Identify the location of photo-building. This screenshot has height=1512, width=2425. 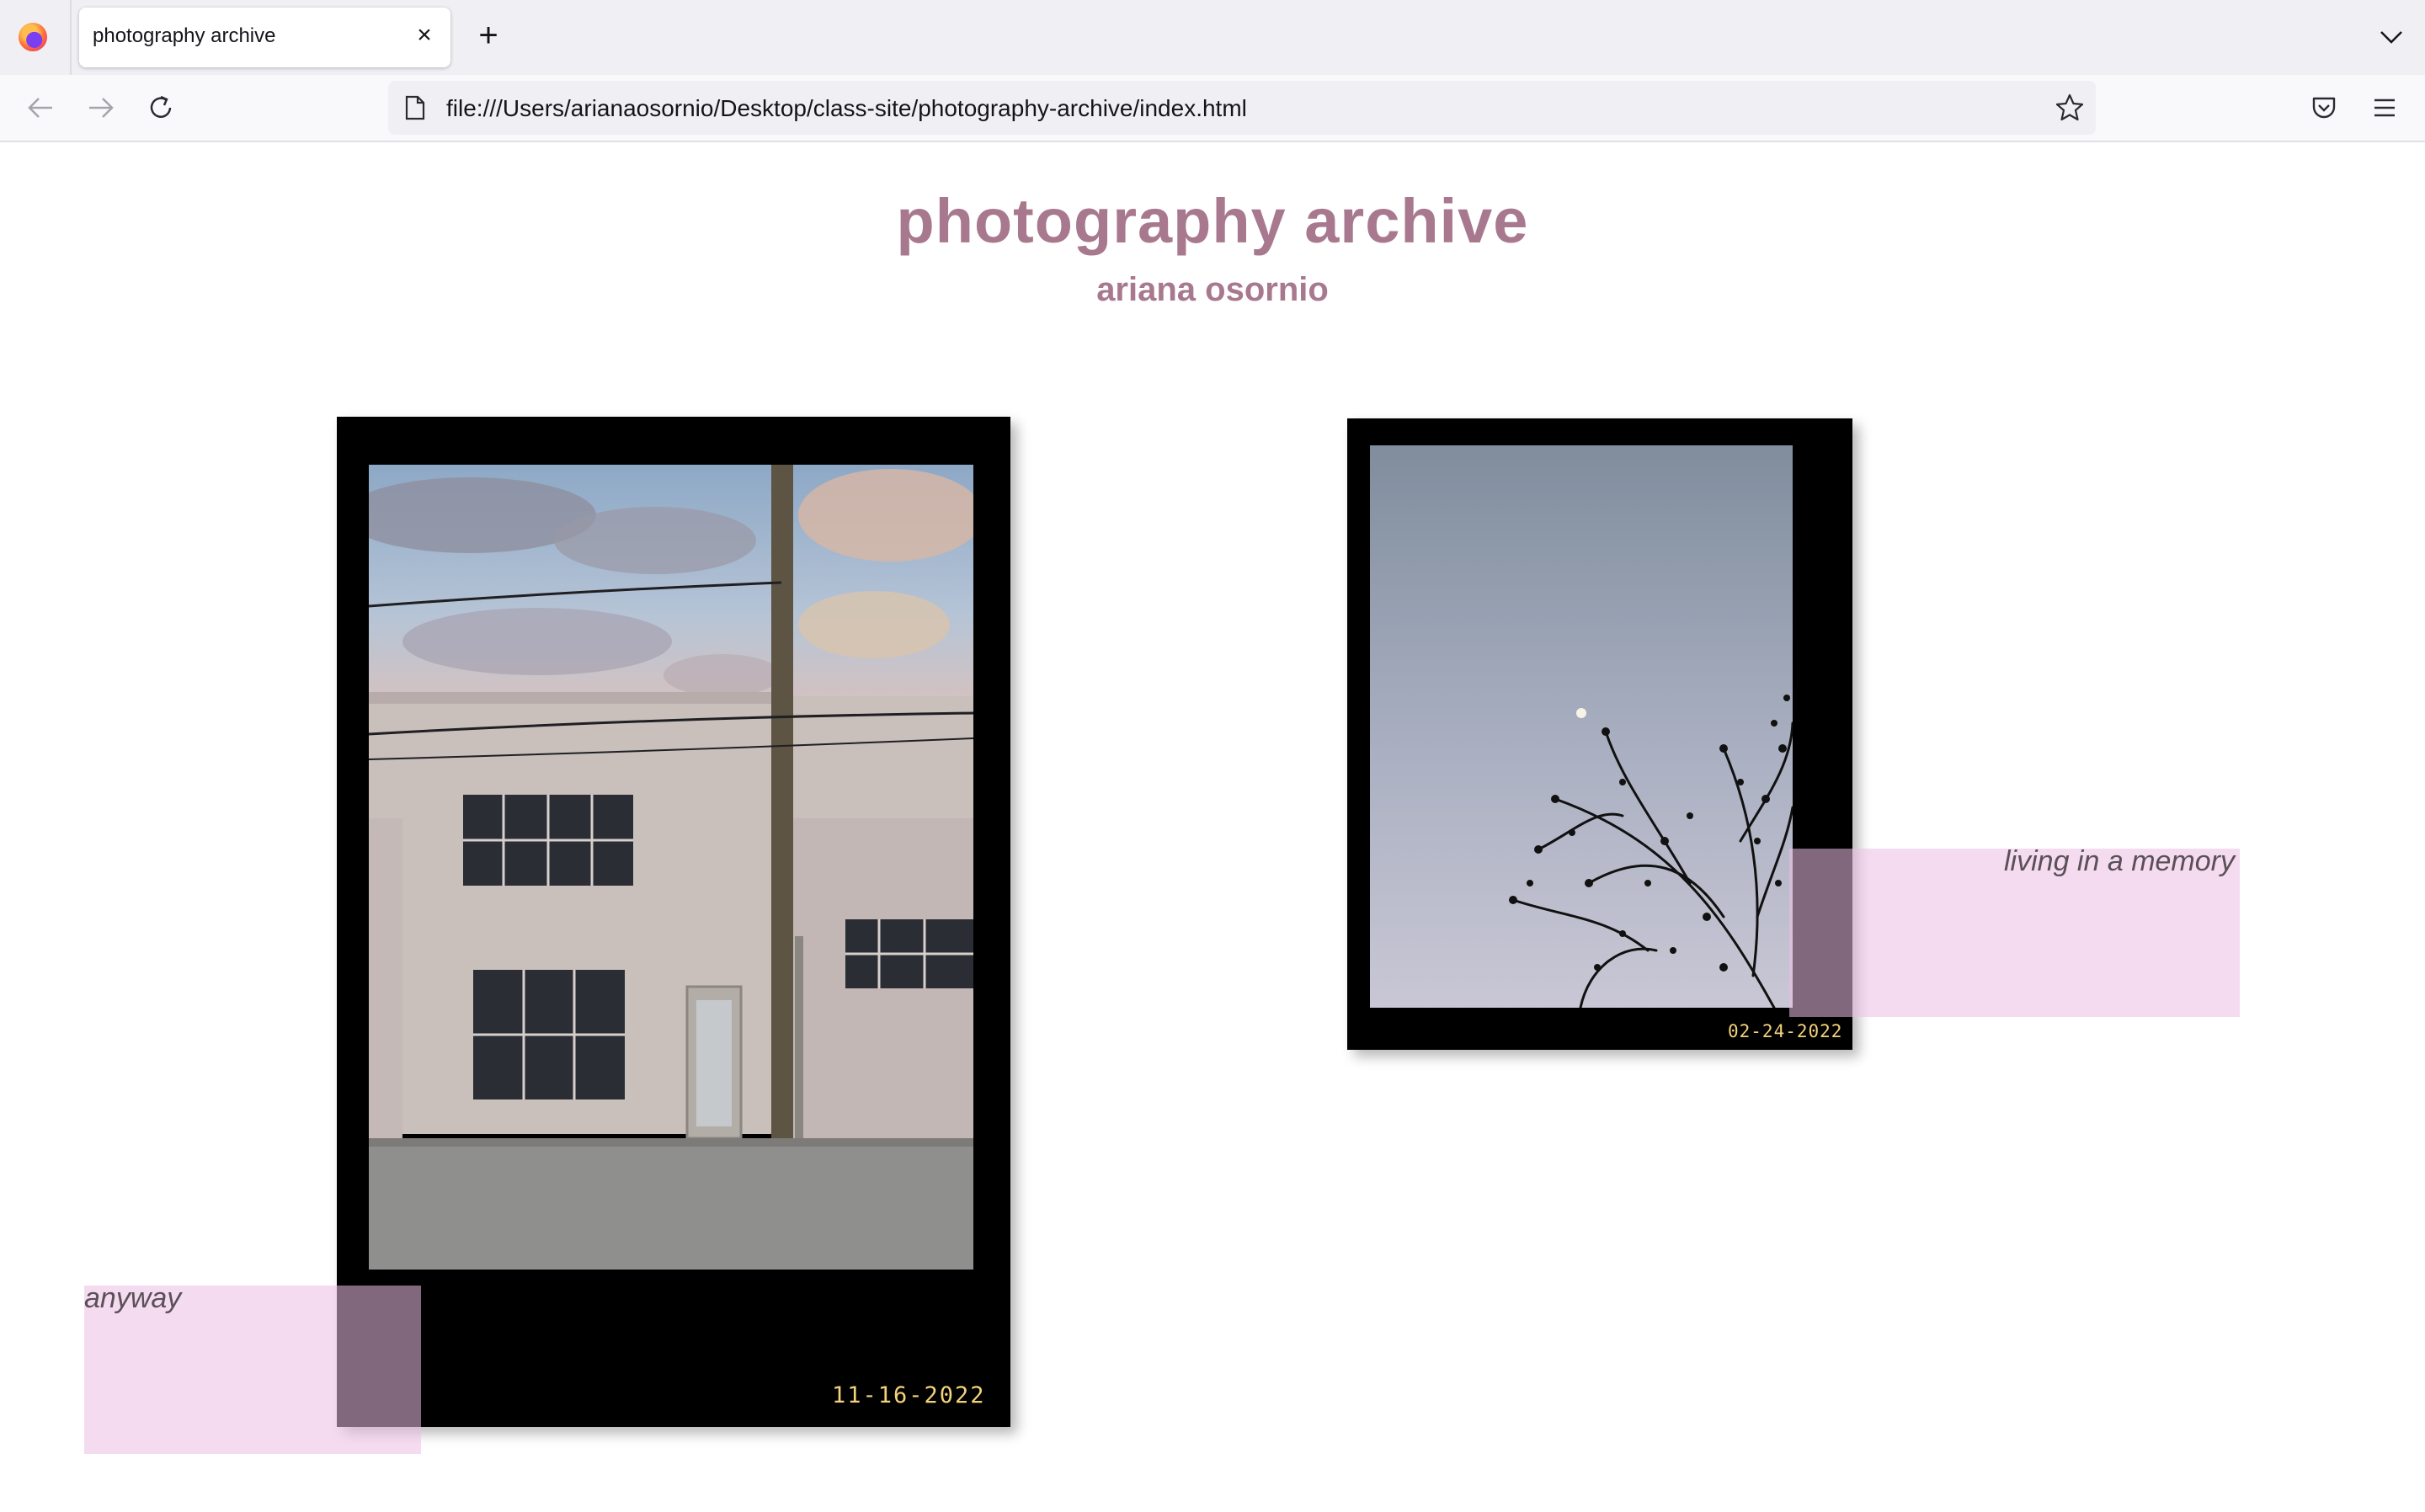
(671, 868).